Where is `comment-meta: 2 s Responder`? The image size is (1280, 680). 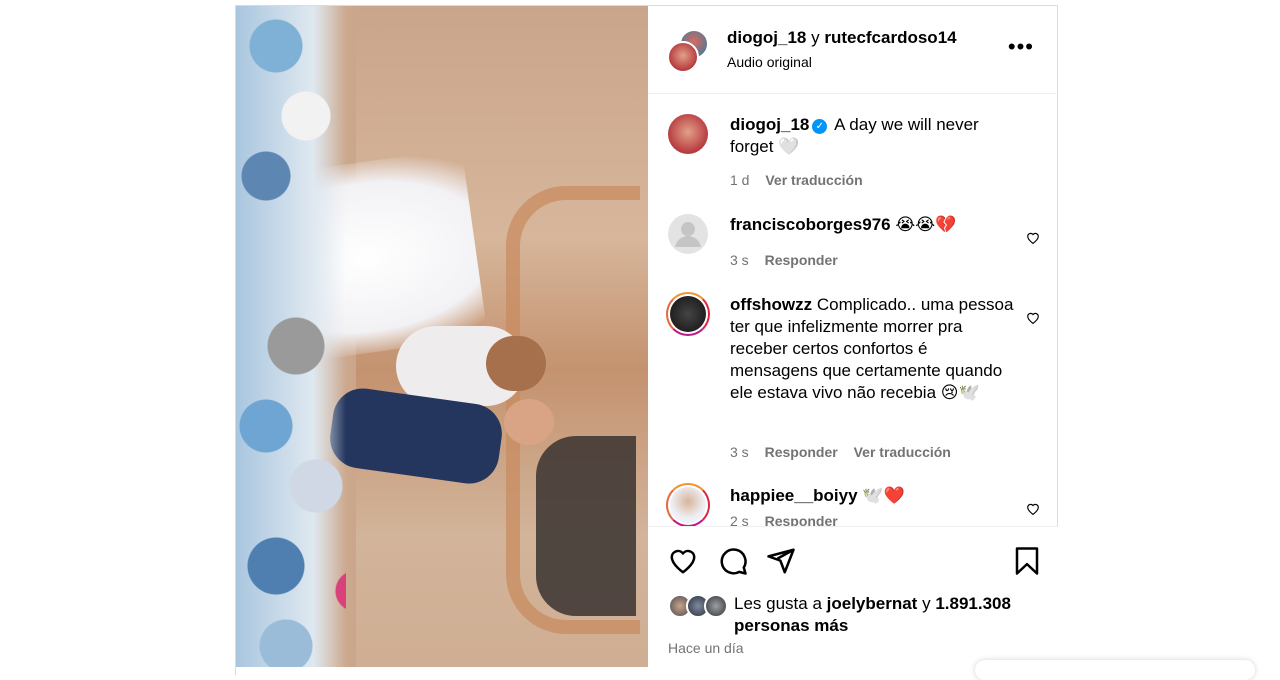
comment-meta: 2 s Responder is located at coordinates (790, 519).